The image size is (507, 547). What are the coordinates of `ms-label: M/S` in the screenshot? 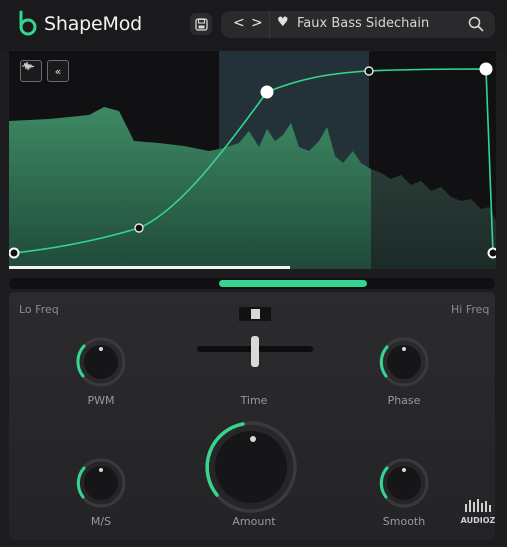 It's located at (101, 521).